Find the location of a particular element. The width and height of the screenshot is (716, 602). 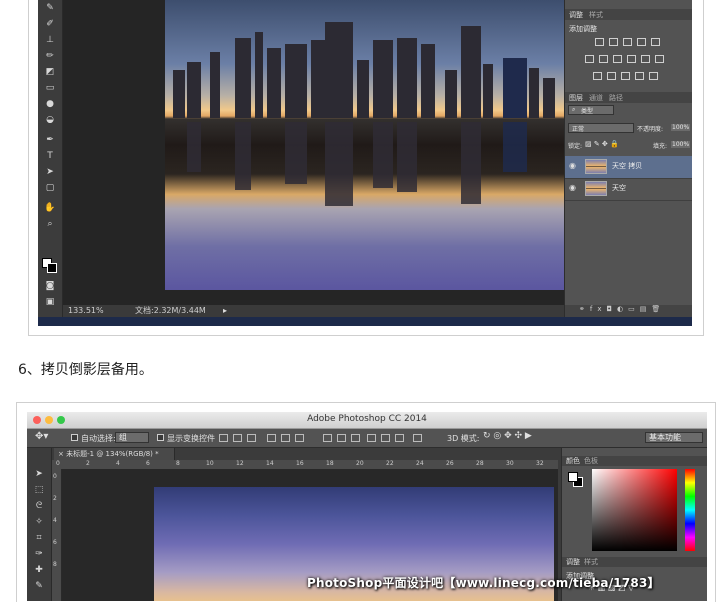

ruler-number: 32 is located at coordinates (540, 463).